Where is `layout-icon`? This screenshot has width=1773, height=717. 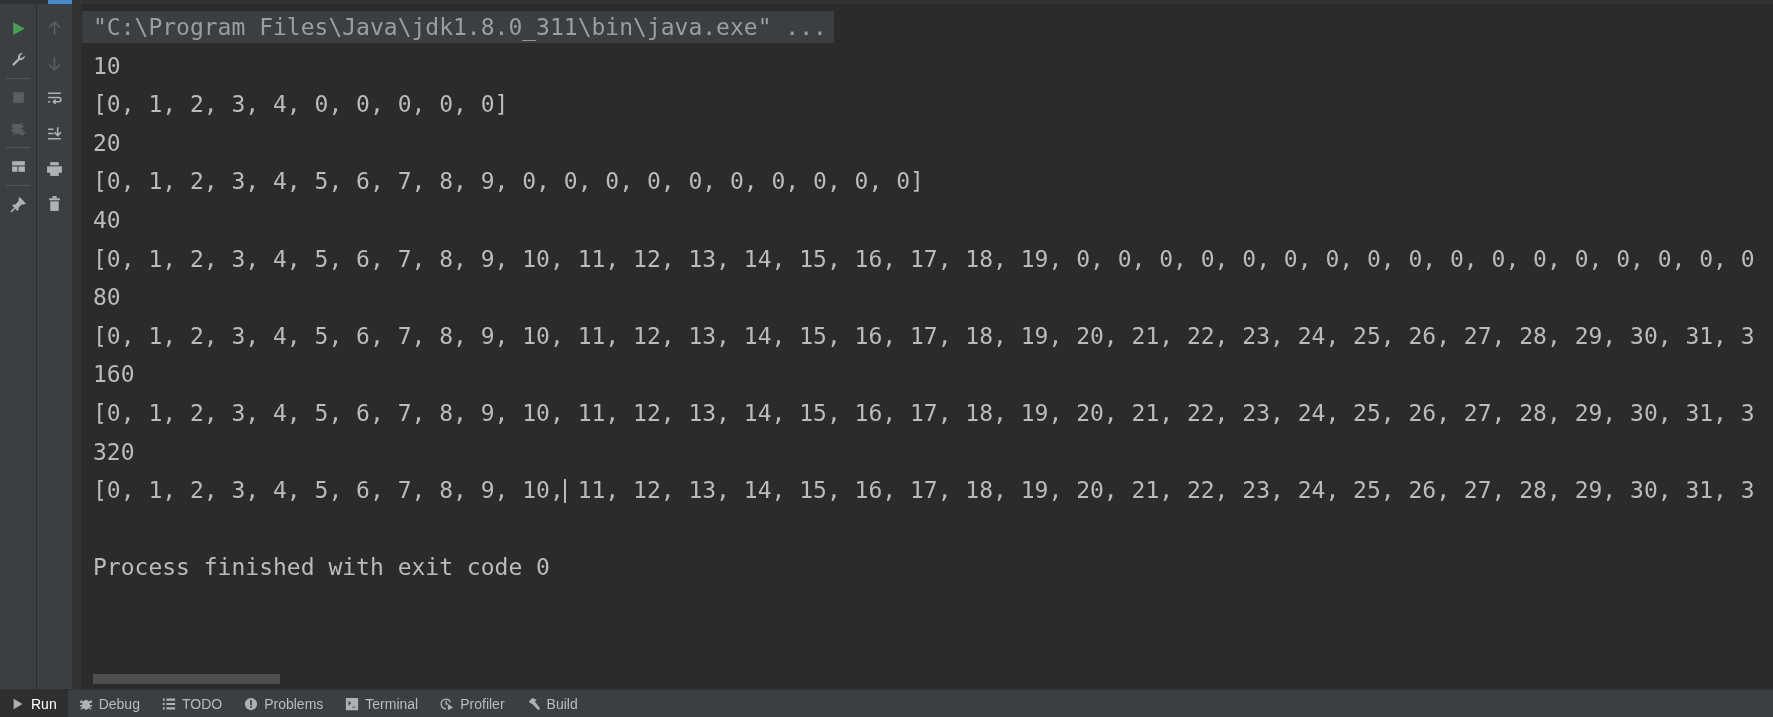
layout-icon is located at coordinates (18, 166).